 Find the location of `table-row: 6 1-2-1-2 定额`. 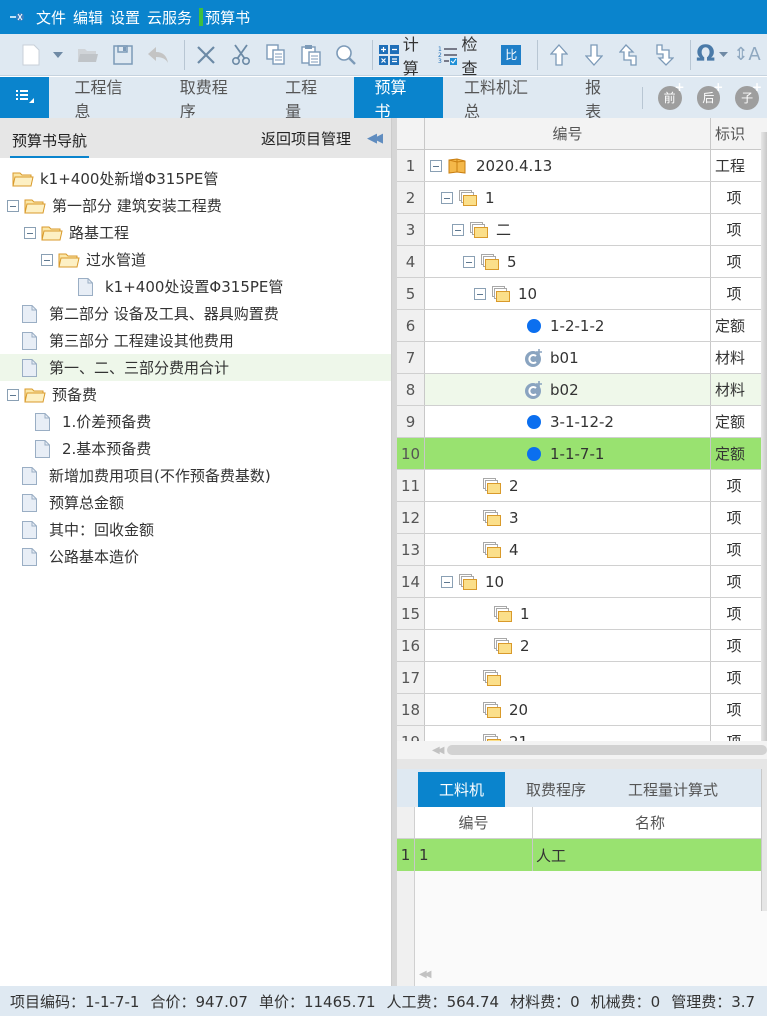

table-row: 6 1-2-1-2 定额 is located at coordinates (582, 326).